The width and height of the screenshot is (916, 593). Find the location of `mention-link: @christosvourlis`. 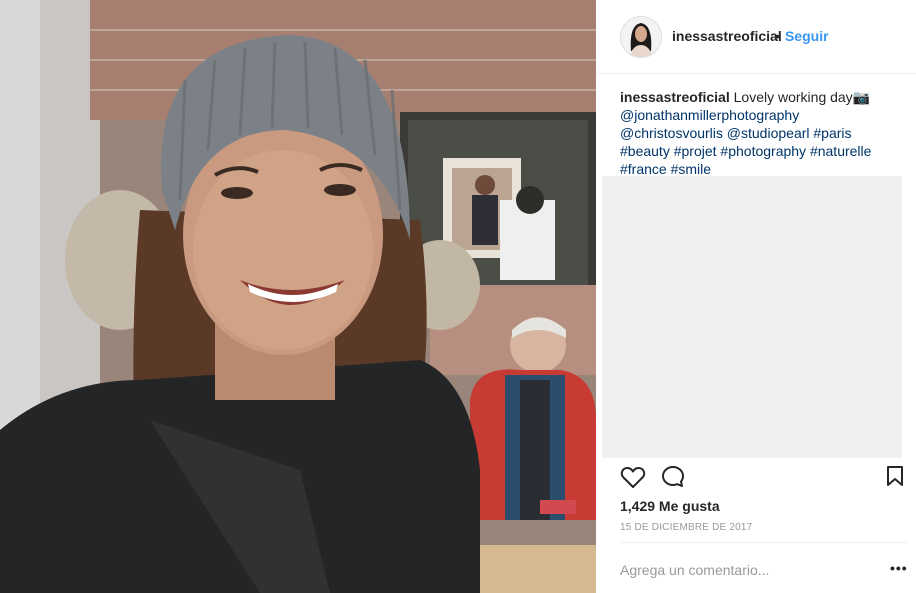

mention-link: @christosvourlis is located at coordinates (671, 133).